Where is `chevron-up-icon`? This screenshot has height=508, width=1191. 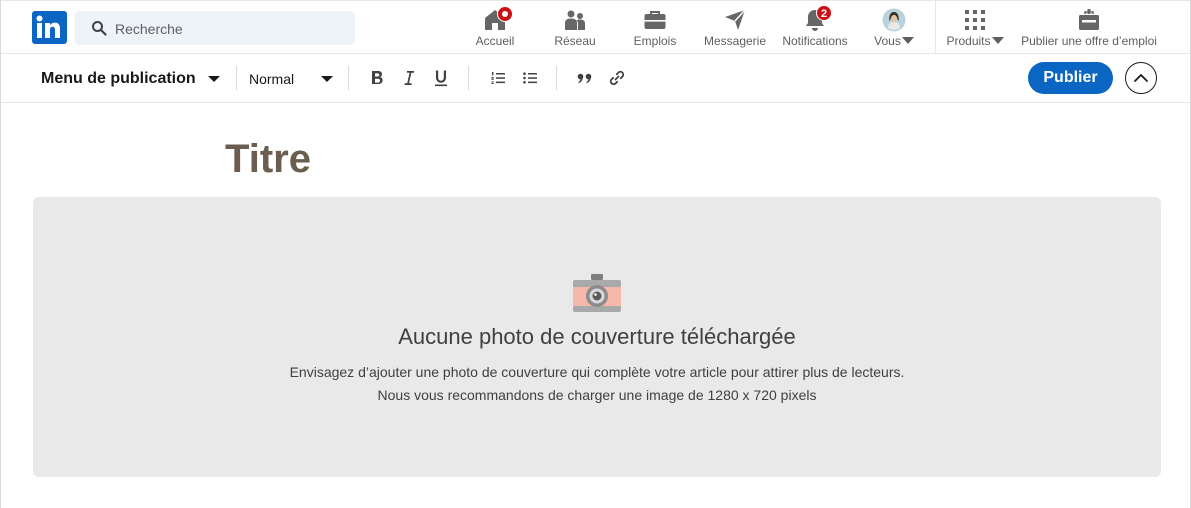
chevron-up-icon is located at coordinates (1141, 78).